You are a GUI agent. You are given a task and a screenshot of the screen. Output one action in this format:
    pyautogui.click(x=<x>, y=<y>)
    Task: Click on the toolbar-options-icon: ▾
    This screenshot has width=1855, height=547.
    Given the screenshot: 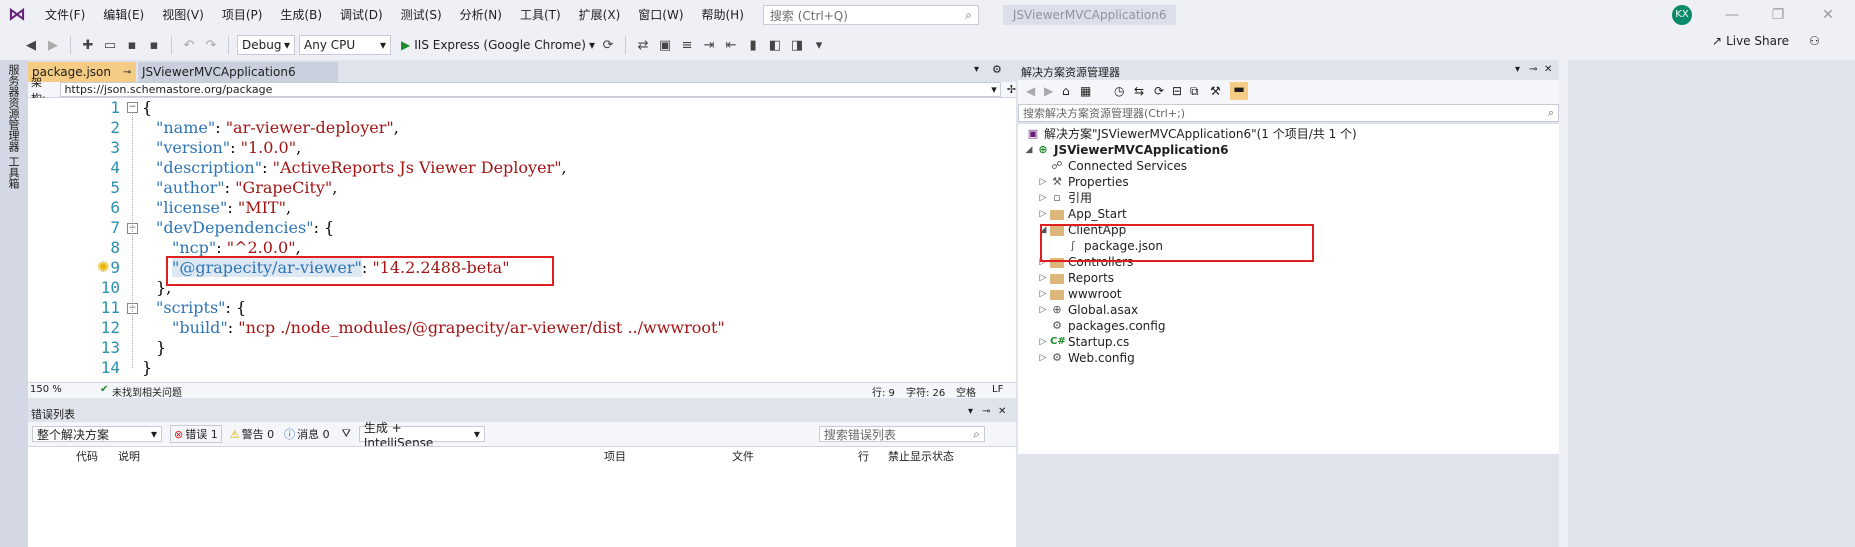 What is the action you would take?
    pyautogui.click(x=819, y=45)
    